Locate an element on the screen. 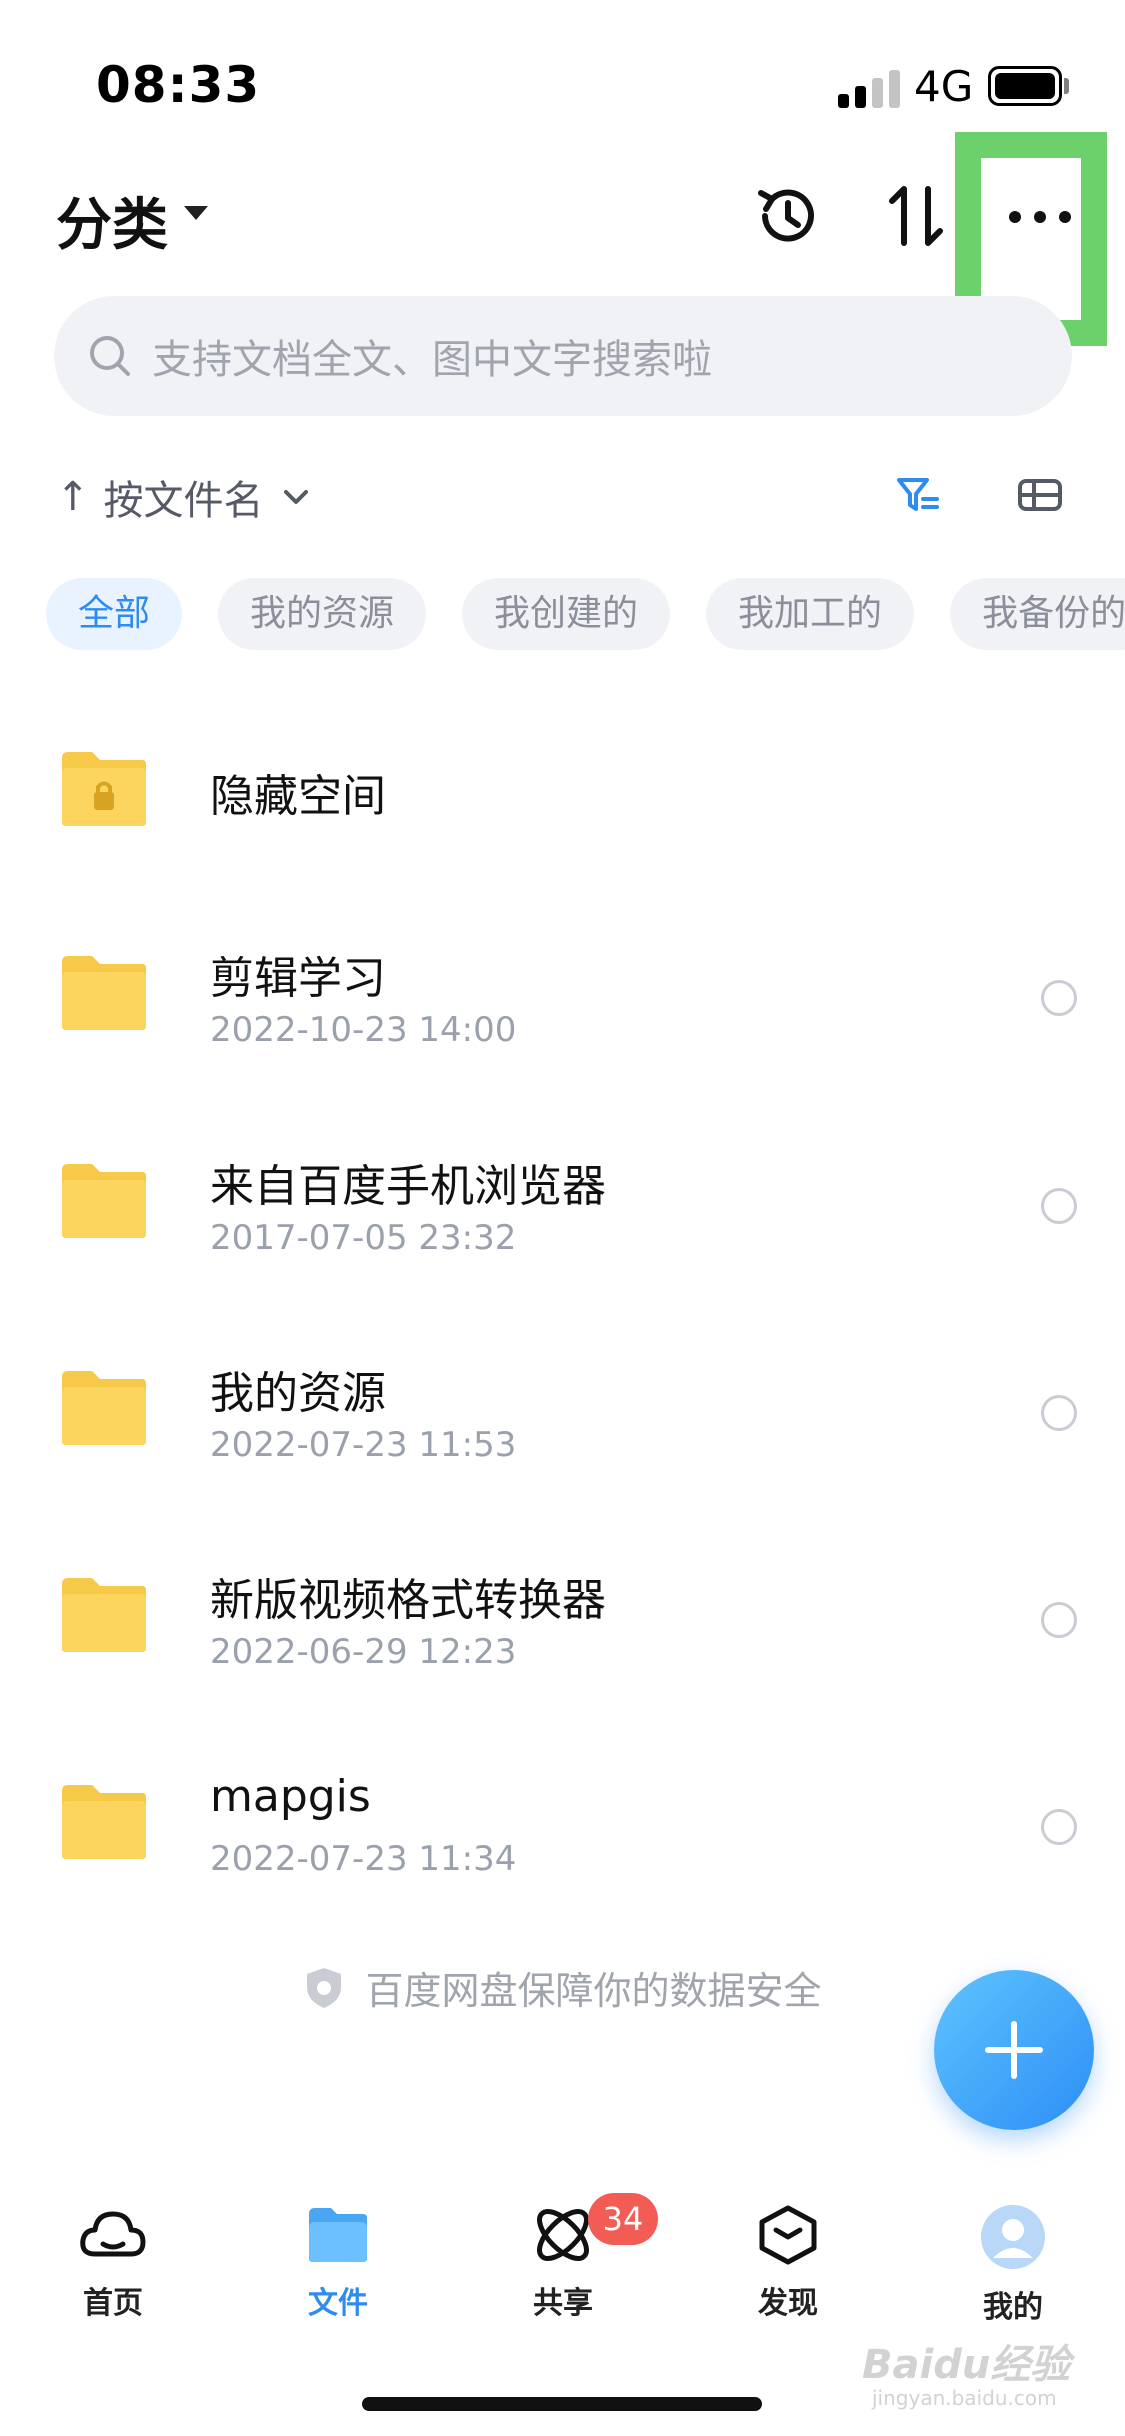 The image size is (1125, 2436). category-title: 分类 is located at coordinates (112, 220).